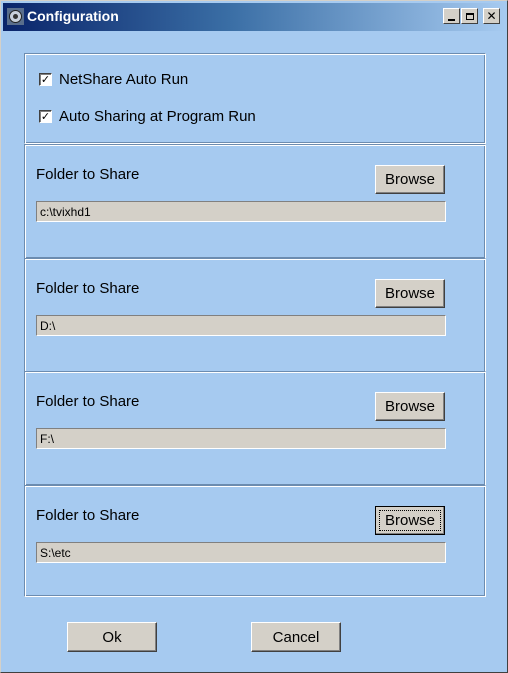  Describe the element at coordinates (157, 116) in the screenshot. I see `auto-sharing-label: Auto Sharing at Program Run` at that location.